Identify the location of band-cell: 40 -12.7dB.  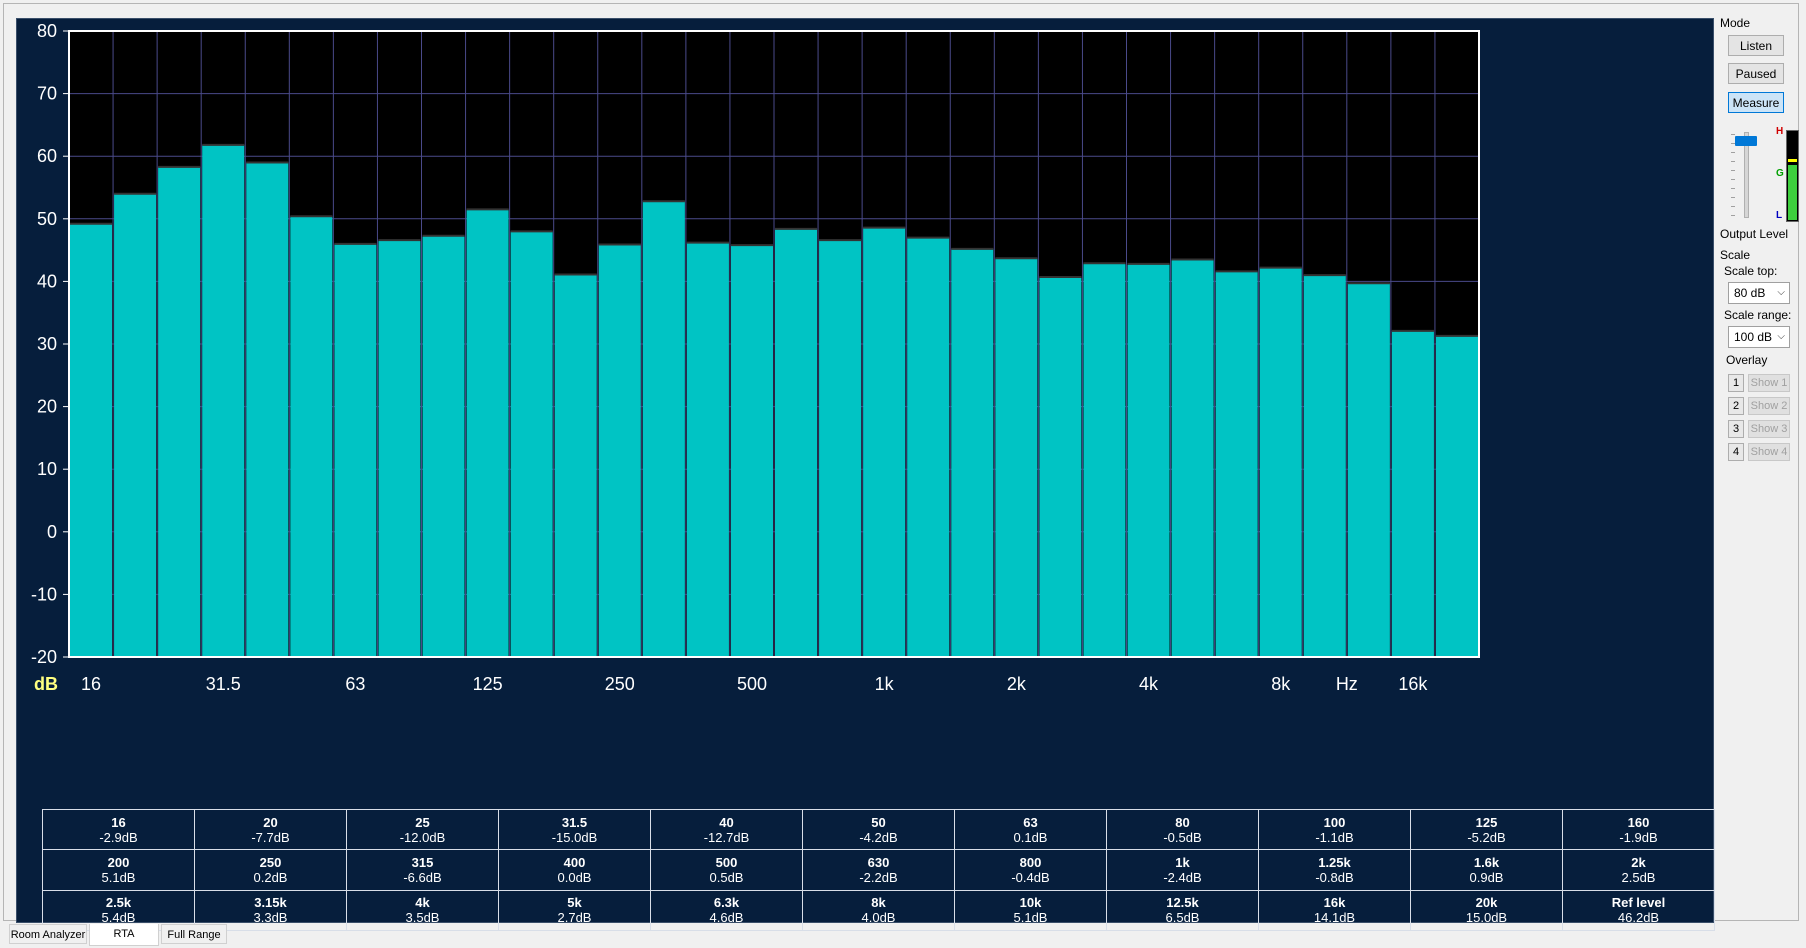
(726, 829).